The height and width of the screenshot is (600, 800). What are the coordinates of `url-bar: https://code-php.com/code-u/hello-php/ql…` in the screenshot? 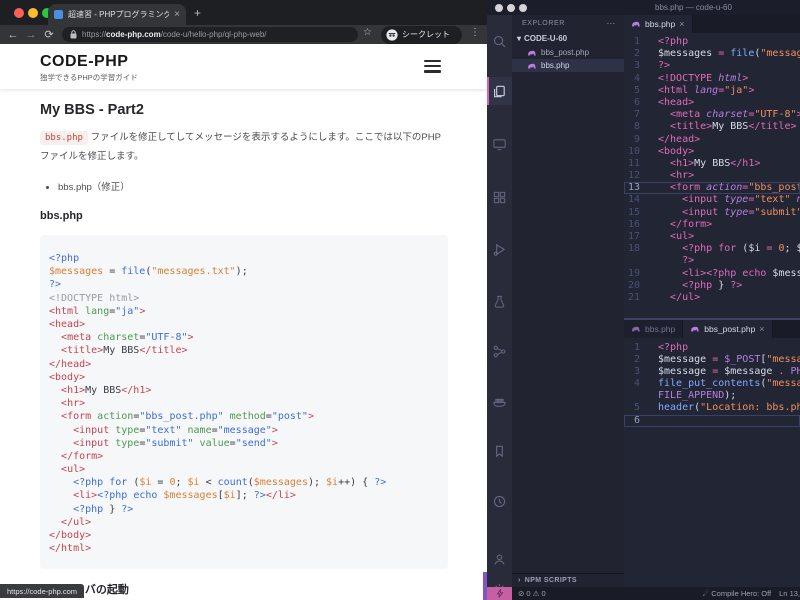 It's located at (210, 34).